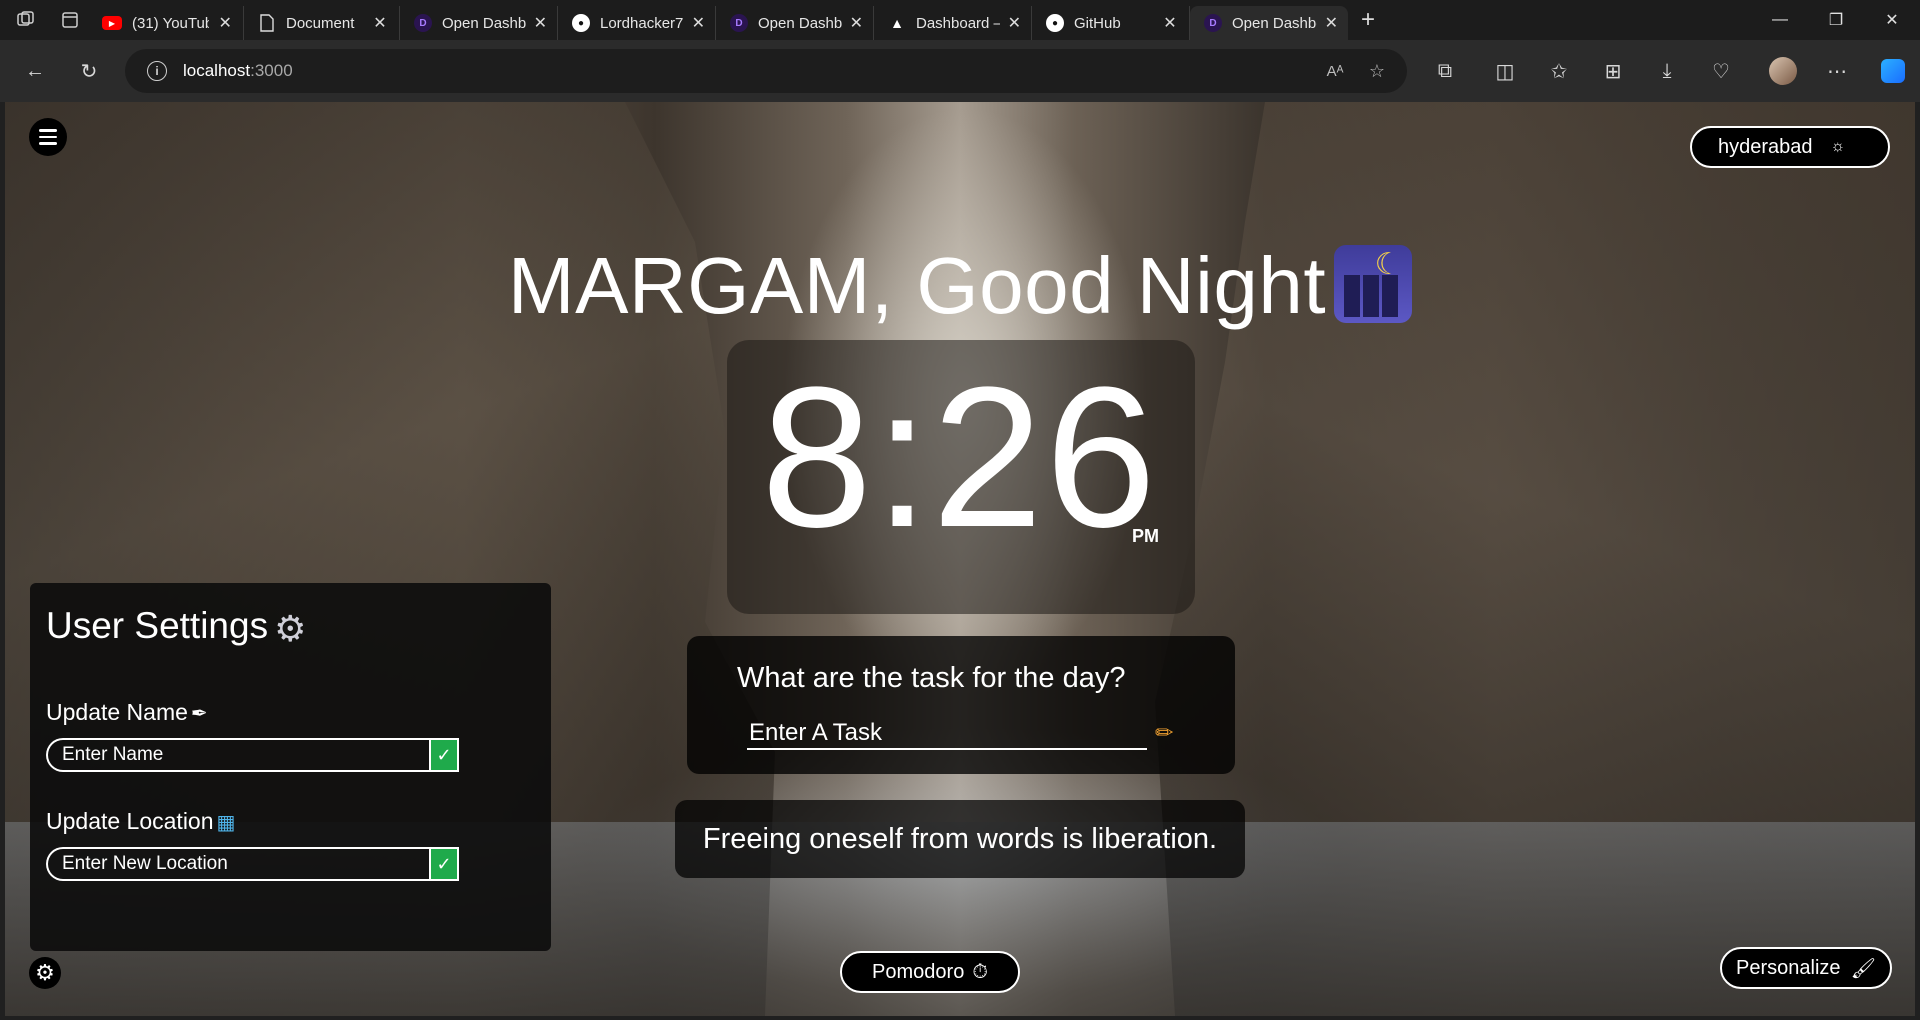  Describe the element at coordinates (112, 23) in the screenshot. I see `youtube-icon: ▶` at that location.